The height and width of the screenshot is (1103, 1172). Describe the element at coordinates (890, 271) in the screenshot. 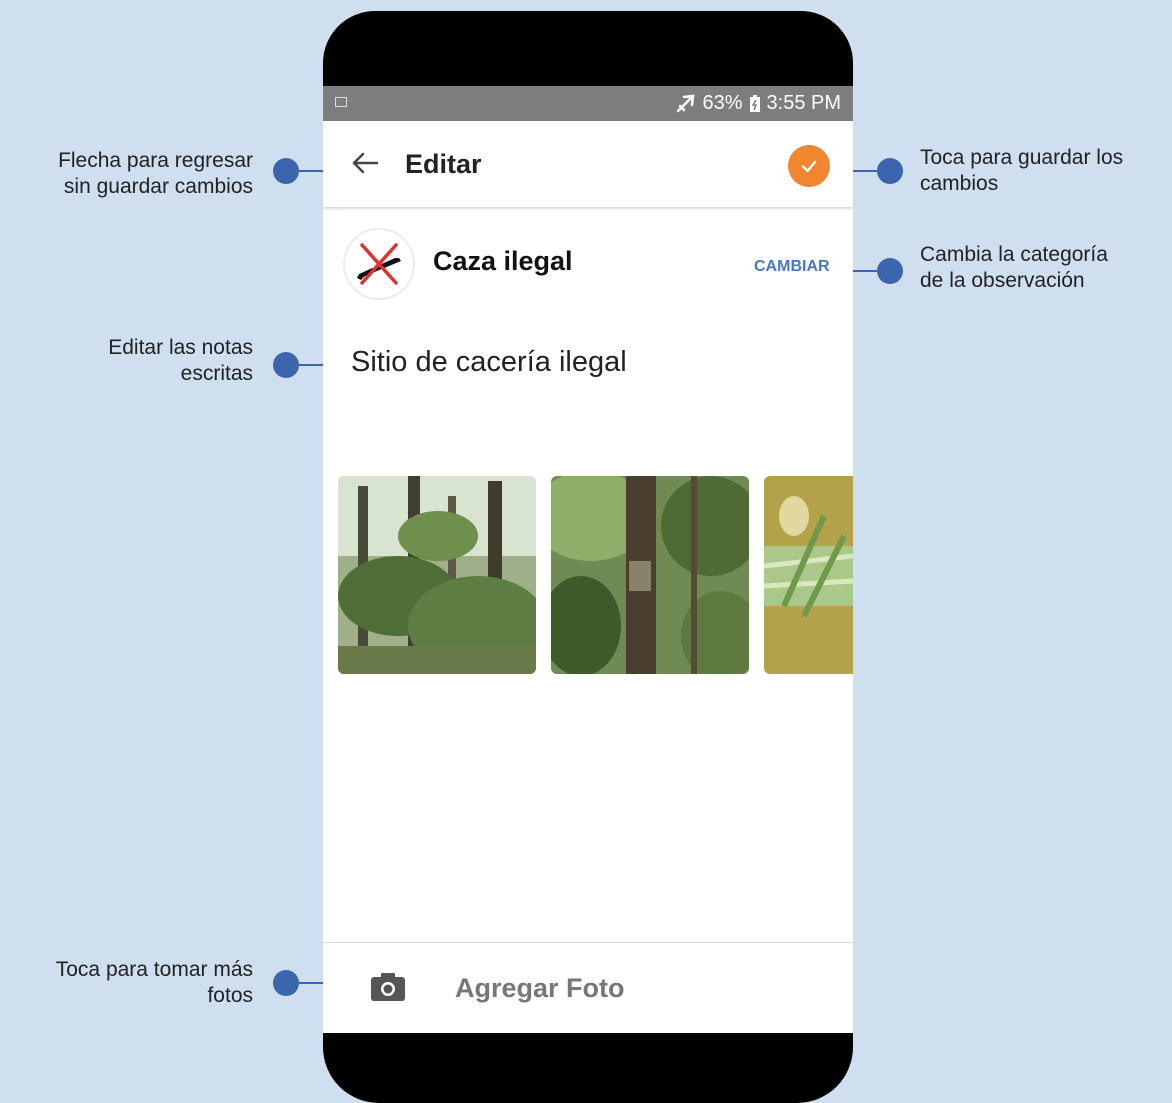

I see `callout-category-dot` at that location.